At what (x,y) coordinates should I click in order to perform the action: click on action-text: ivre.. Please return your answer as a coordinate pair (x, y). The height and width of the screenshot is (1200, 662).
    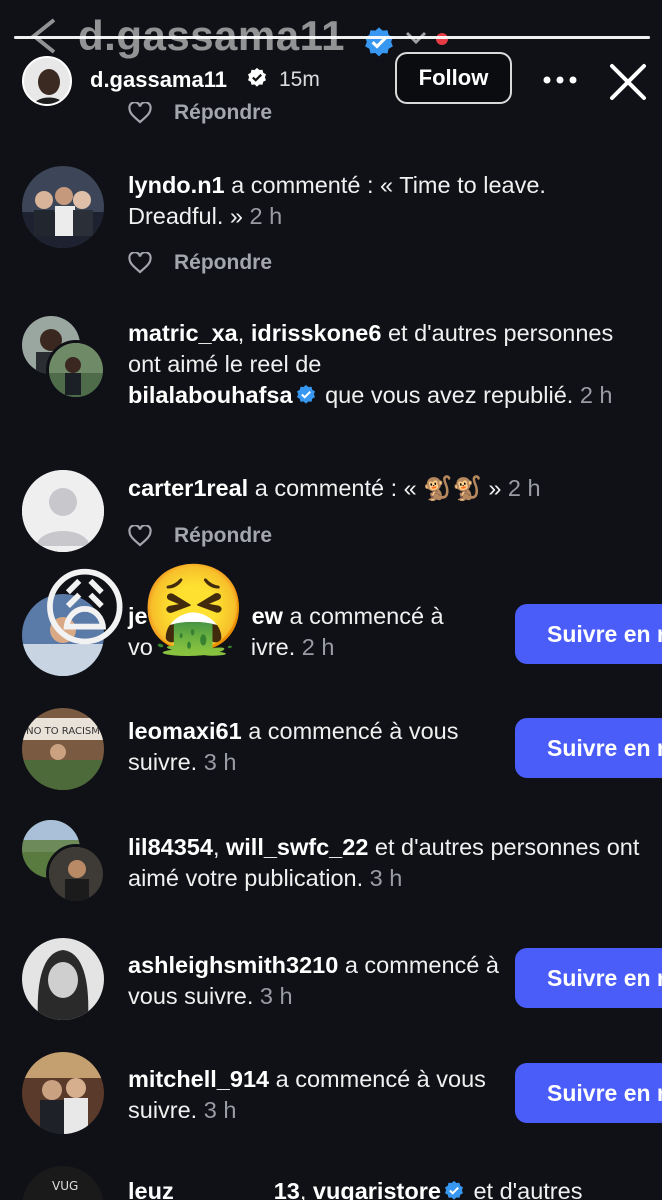
    Looking at the image, I should click on (273, 647).